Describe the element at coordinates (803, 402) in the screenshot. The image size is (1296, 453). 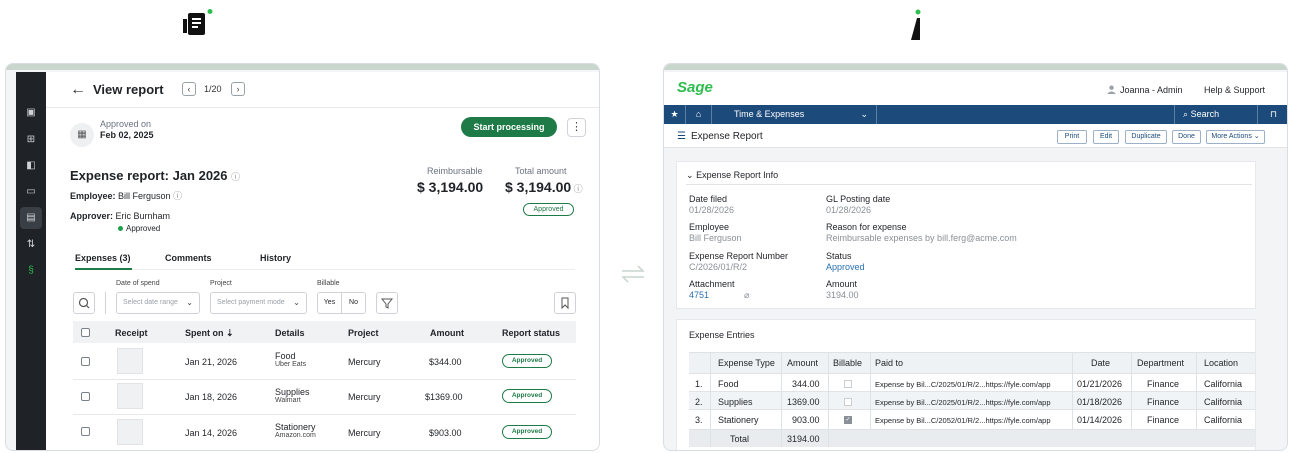
I see `row-amount: 1369.00` at that location.